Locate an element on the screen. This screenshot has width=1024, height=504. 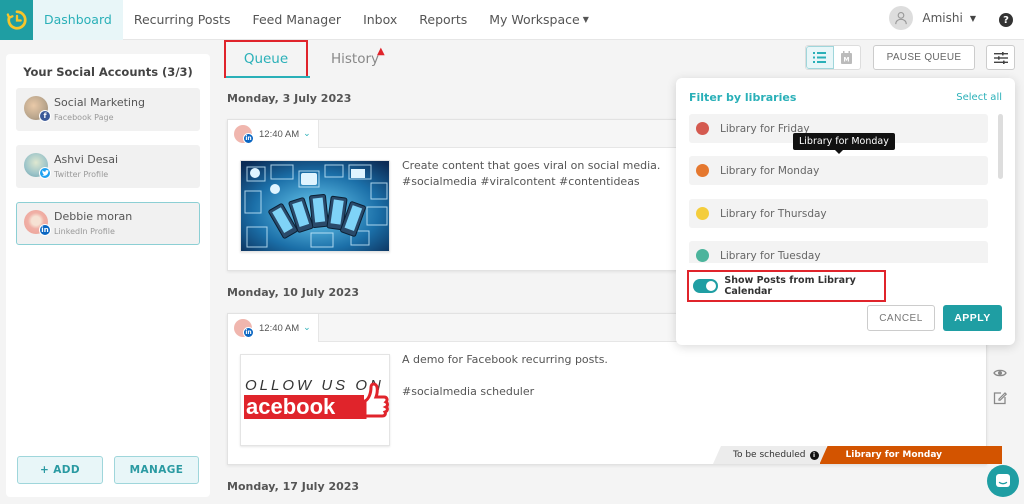
view-toggle: M is located at coordinates (833, 57).